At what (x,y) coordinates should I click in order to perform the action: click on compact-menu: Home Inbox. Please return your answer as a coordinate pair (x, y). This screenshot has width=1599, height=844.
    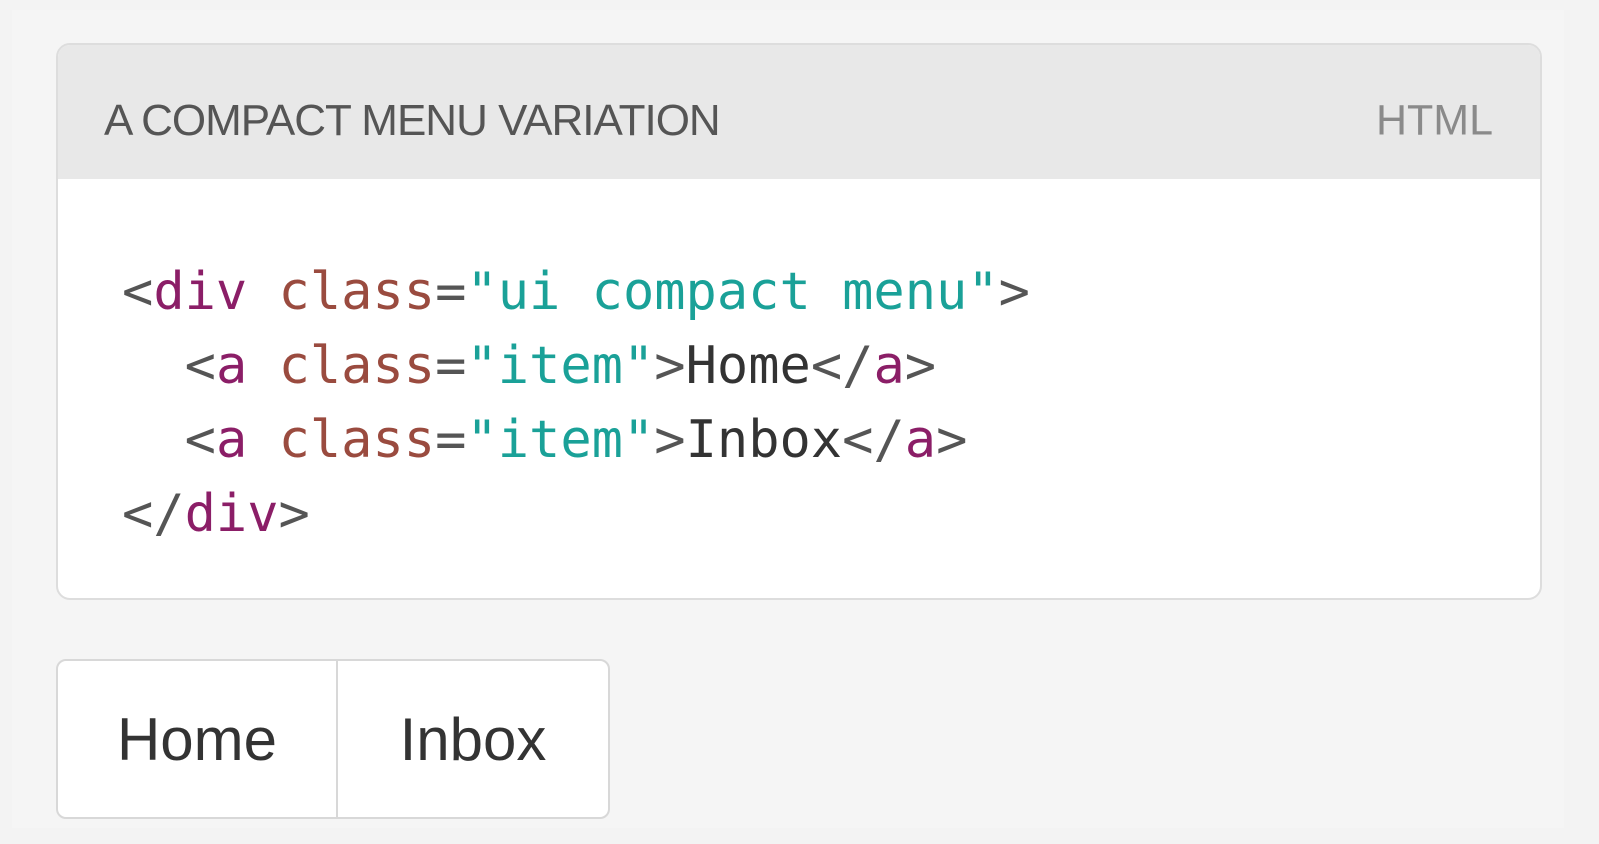
    Looking at the image, I should click on (333, 739).